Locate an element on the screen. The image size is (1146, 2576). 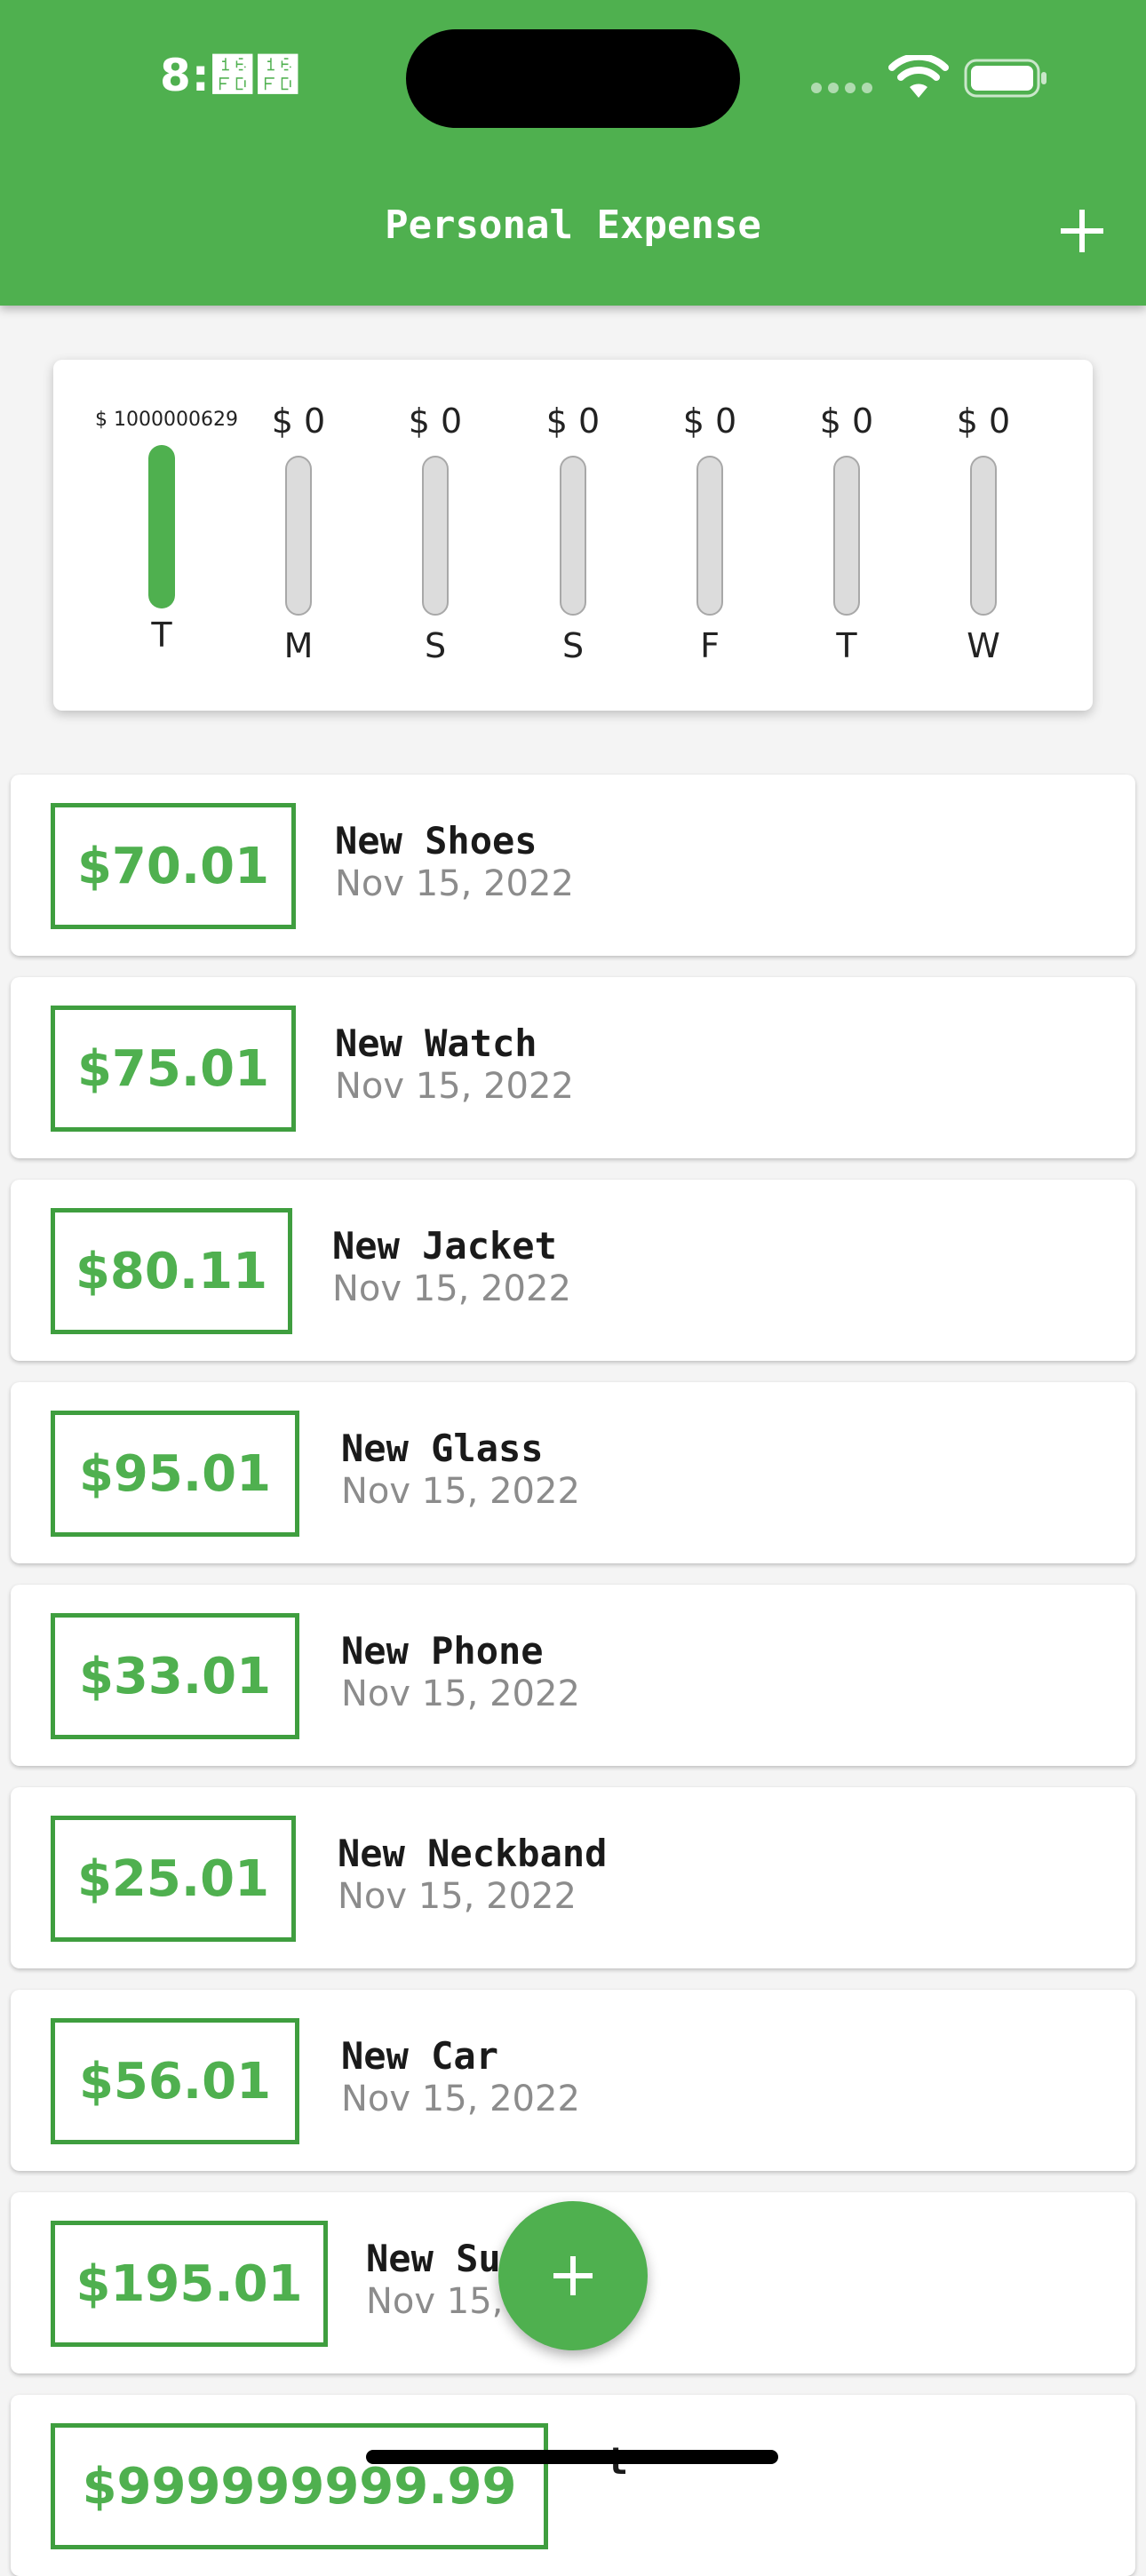
transaction-card: $80.11 New Jacket Nov 15, 2022 is located at coordinates (573, 1270).